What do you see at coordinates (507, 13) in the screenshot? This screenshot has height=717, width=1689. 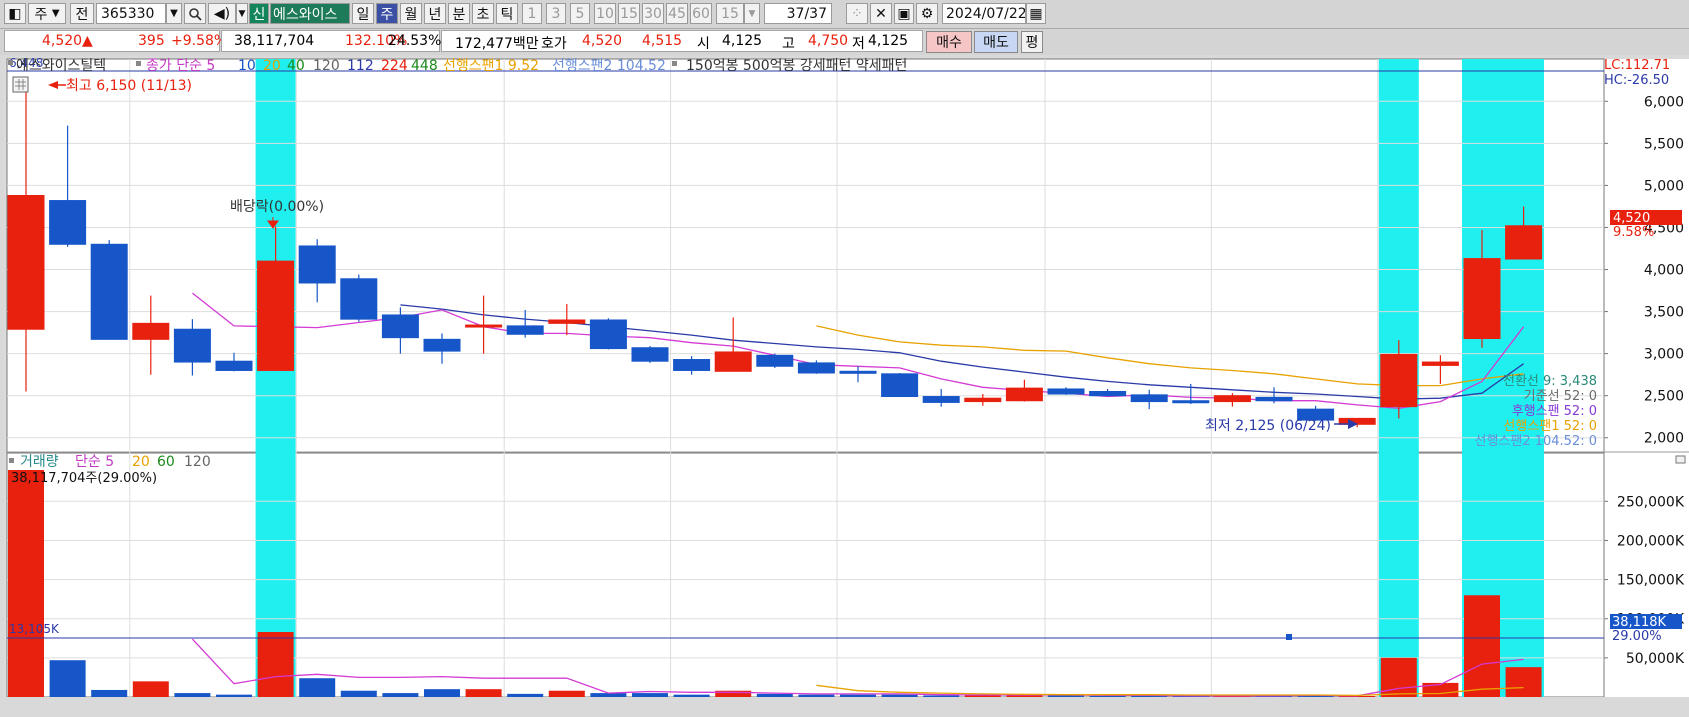 I see `period-tick: 틱` at bounding box center [507, 13].